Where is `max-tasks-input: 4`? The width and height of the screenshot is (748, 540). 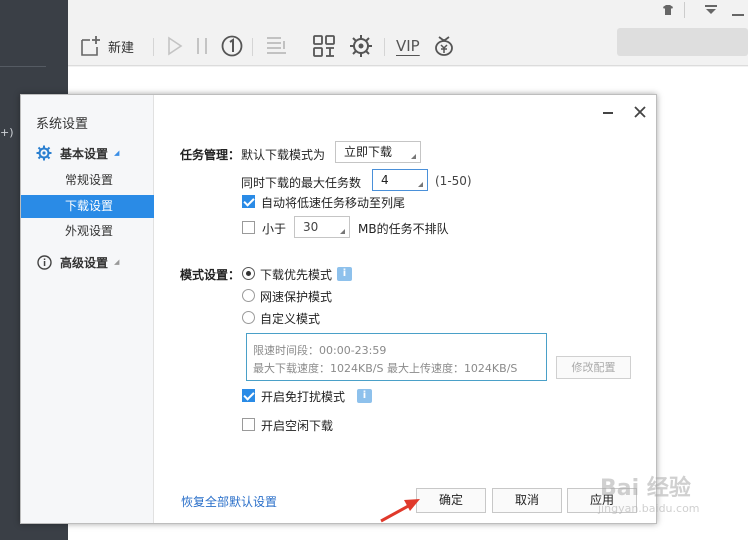
max-tasks-input: 4 is located at coordinates (400, 180).